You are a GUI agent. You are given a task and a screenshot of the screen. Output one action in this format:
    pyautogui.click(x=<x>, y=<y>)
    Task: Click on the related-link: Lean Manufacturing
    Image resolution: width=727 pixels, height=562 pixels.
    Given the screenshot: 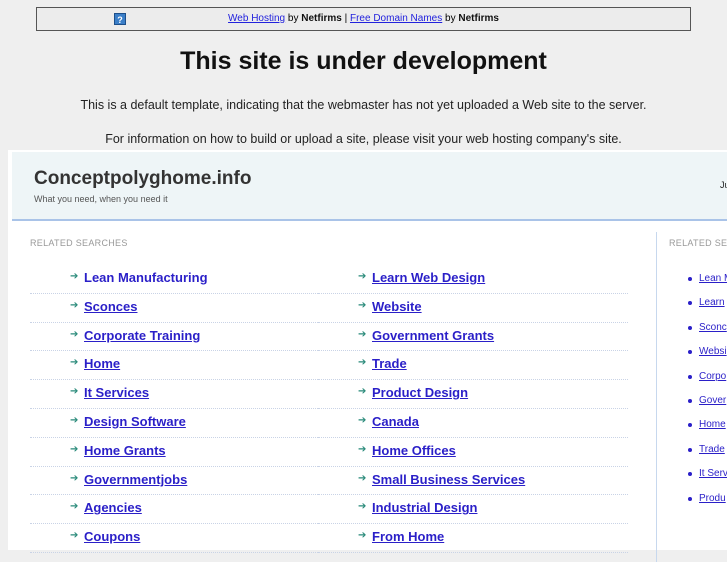 What is the action you would take?
    pyautogui.click(x=146, y=277)
    